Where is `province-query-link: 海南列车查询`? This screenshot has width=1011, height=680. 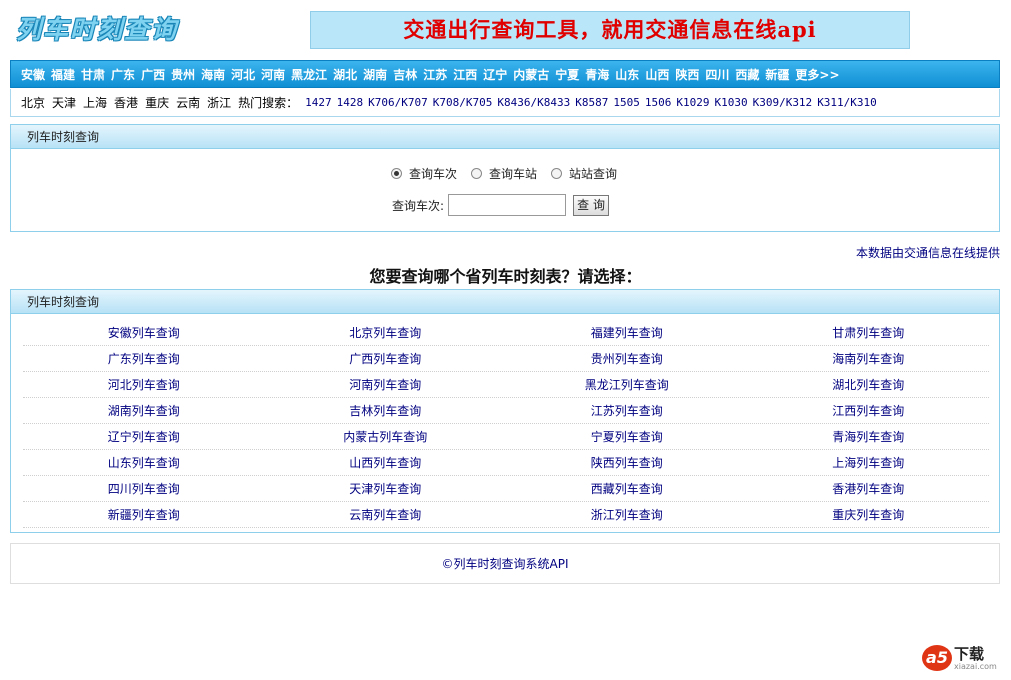
province-query-link: 海南列车查询 is located at coordinates (869, 358).